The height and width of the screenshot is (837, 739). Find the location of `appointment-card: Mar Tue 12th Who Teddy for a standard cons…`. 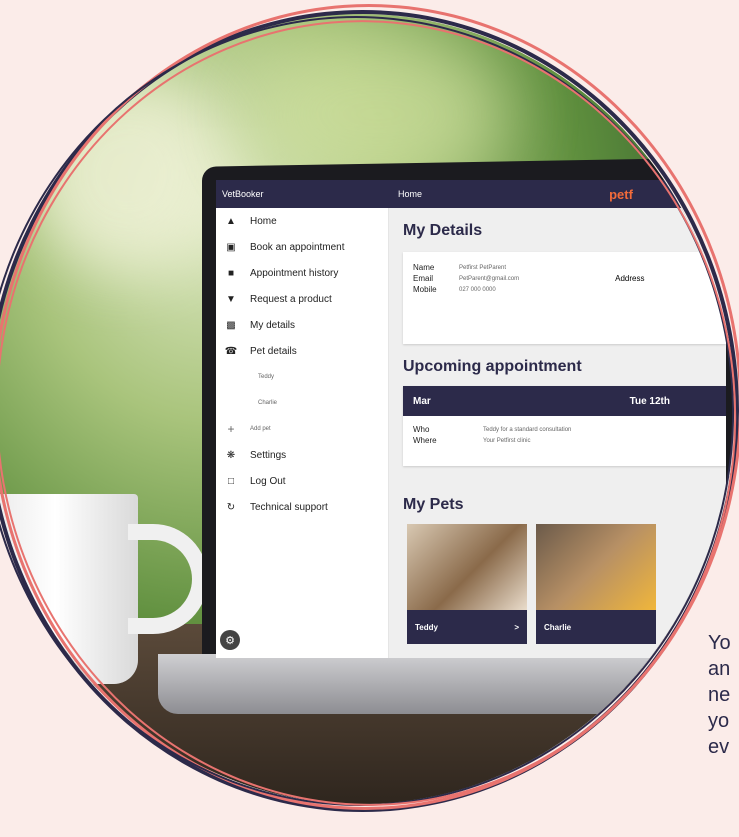

appointment-card: Mar Tue 12th Who Teddy for a standard cons… is located at coordinates (564, 426).